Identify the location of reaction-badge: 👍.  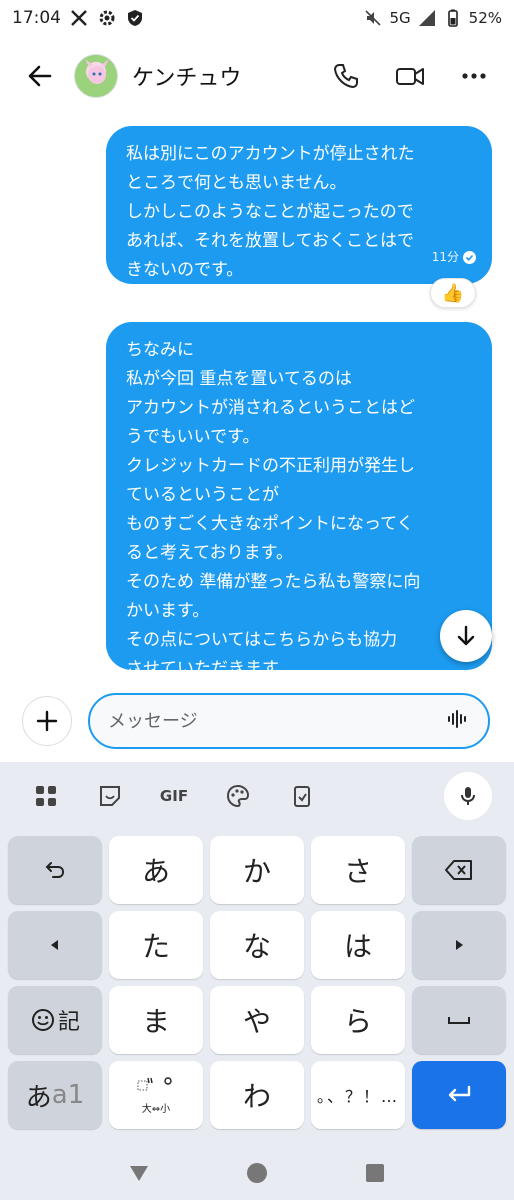
(453, 293).